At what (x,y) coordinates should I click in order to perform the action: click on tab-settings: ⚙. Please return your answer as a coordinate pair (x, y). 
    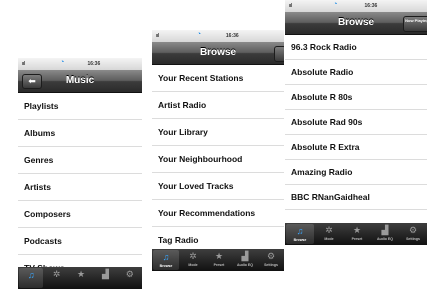
    Looking at the image, I should click on (130, 278).